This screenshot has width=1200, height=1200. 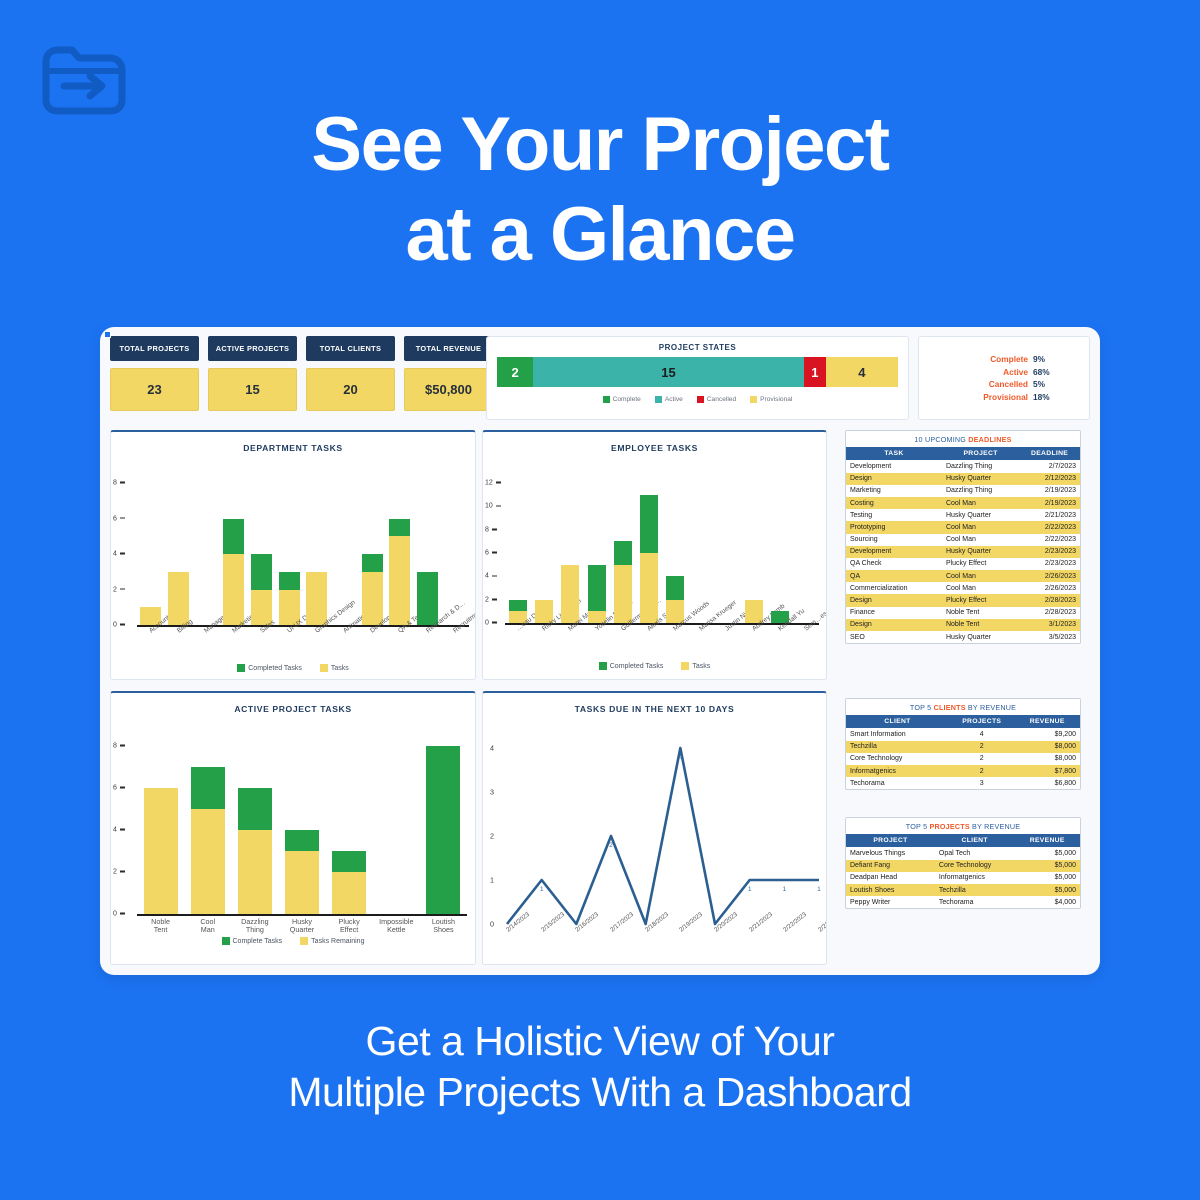 What do you see at coordinates (949, 707) in the screenshot?
I see `clients-caption-highlight: CLIENTS` at bounding box center [949, 707].